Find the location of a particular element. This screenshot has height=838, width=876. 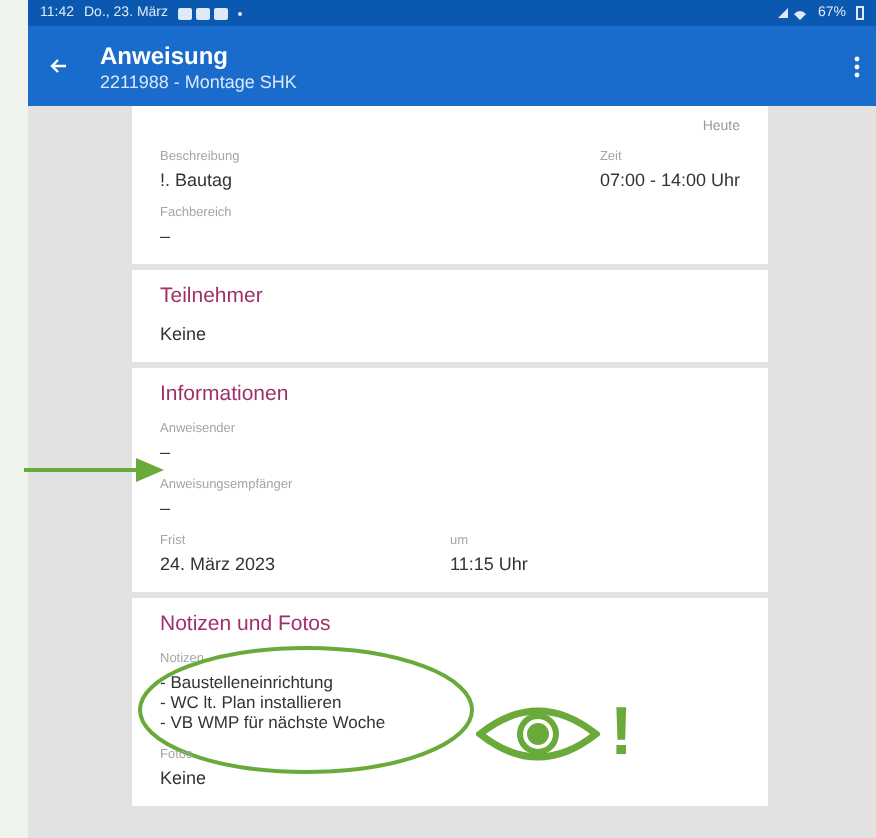

pointer-arrow is located at coordinates (94, 470).